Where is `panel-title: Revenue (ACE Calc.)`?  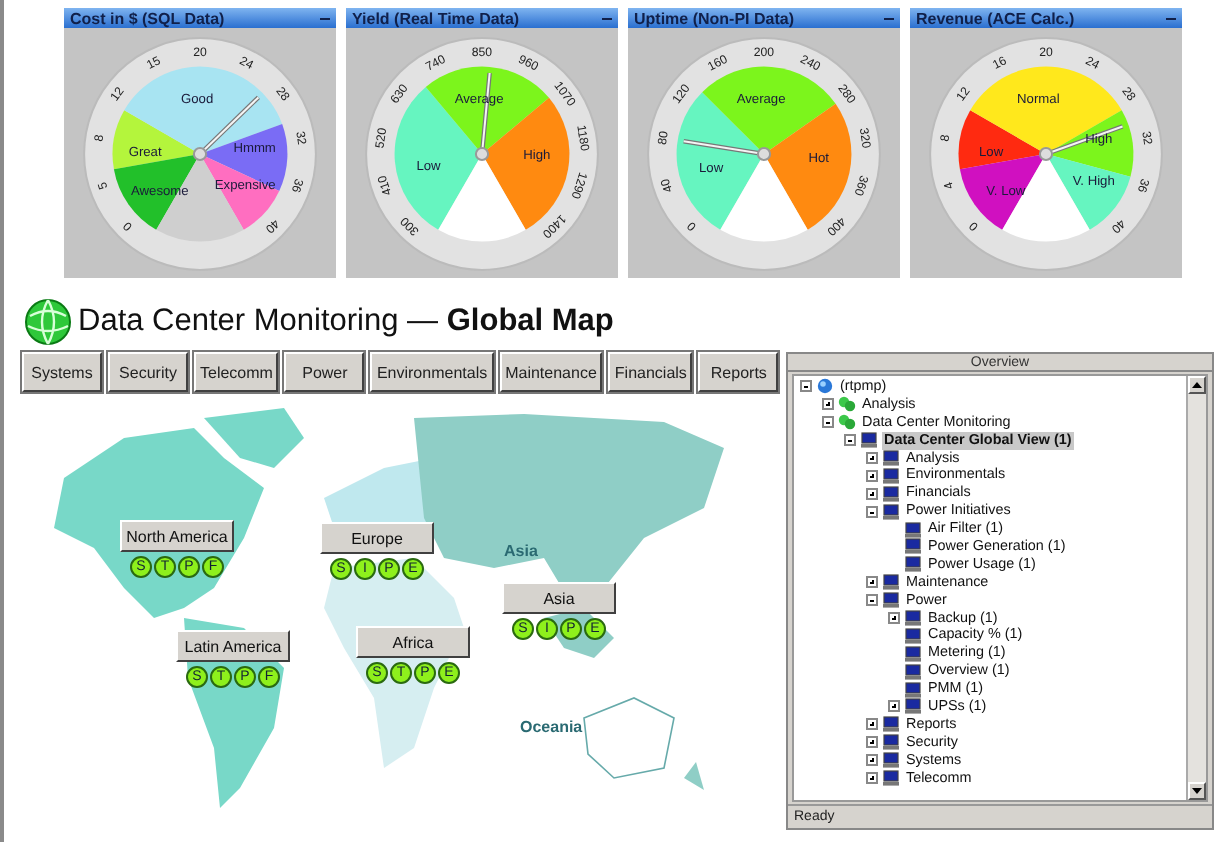
panel-title: Revenue (ACE Calc.) is located at coordinates (995, 18).